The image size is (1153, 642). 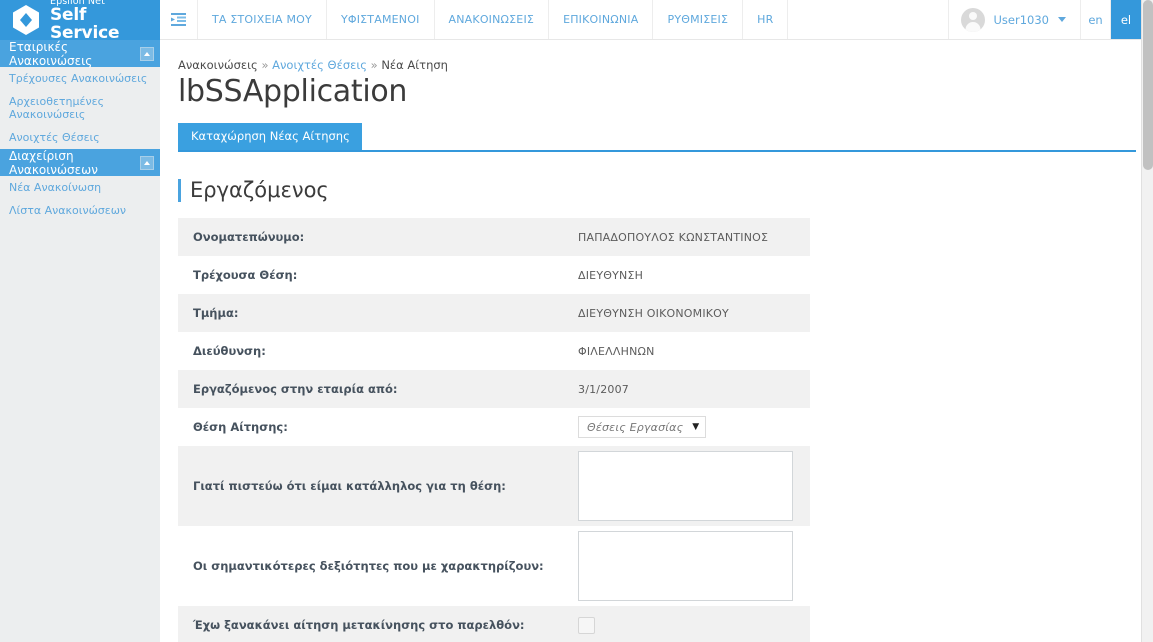 What do you see at coordinates (240, 427) in the screenshot?
I see `field-label-application-position: Θέση Αίτησης:` at bounding box center [240, 427].